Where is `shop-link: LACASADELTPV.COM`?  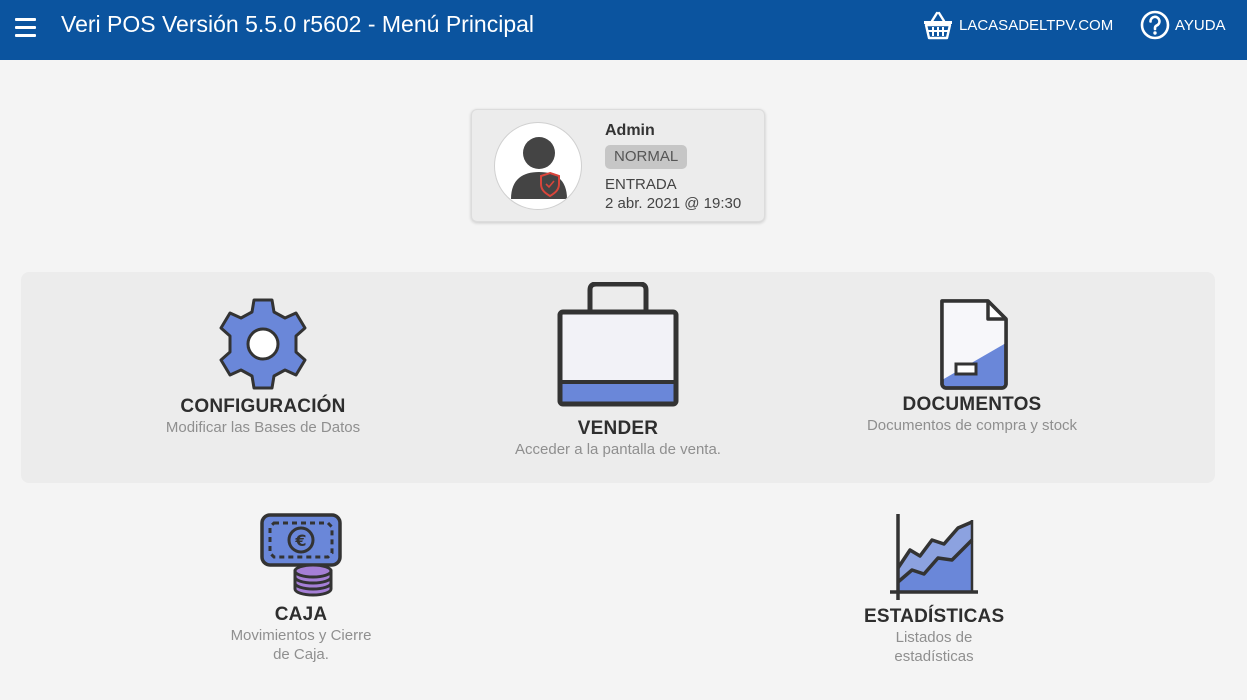 shop-link: LACASADELTPV.COM is located at coordinates (1017, 25).